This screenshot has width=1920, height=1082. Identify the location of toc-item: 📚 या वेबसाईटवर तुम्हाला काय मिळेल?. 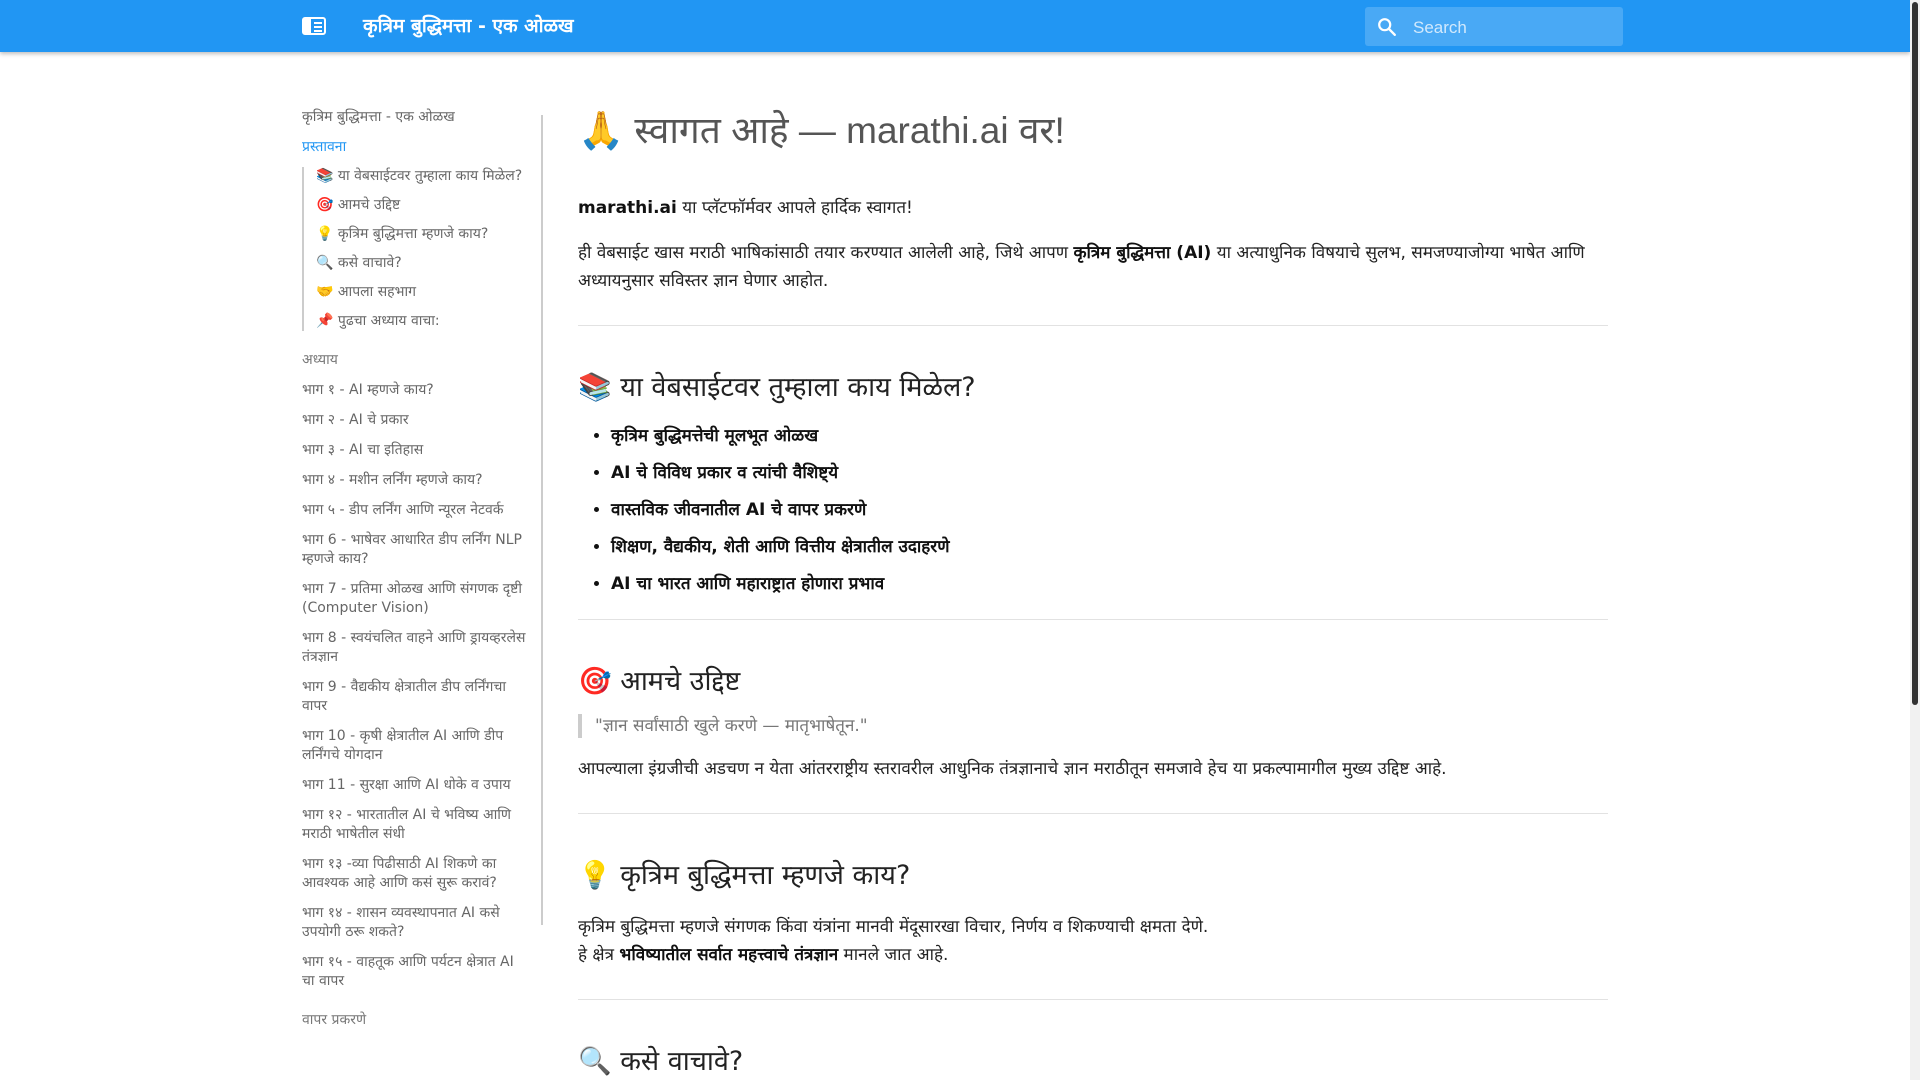
(429, 176).